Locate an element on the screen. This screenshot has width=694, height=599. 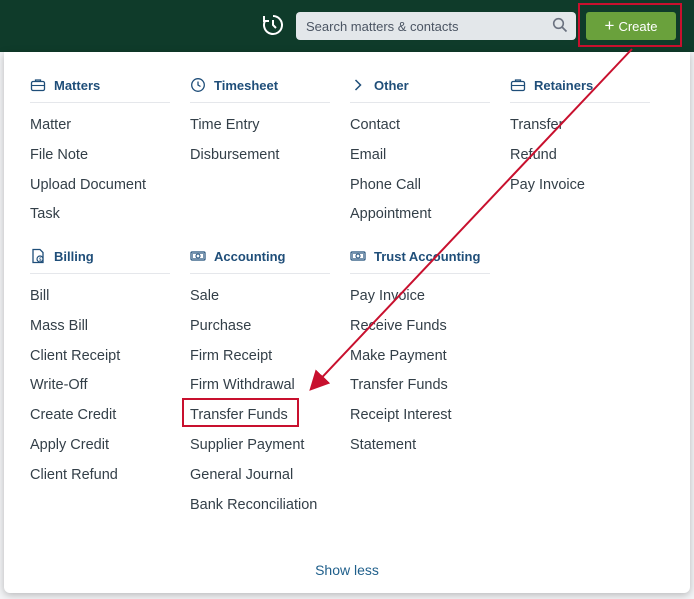
menu-item-file-note: File Note is located at coordinates (100, 156).